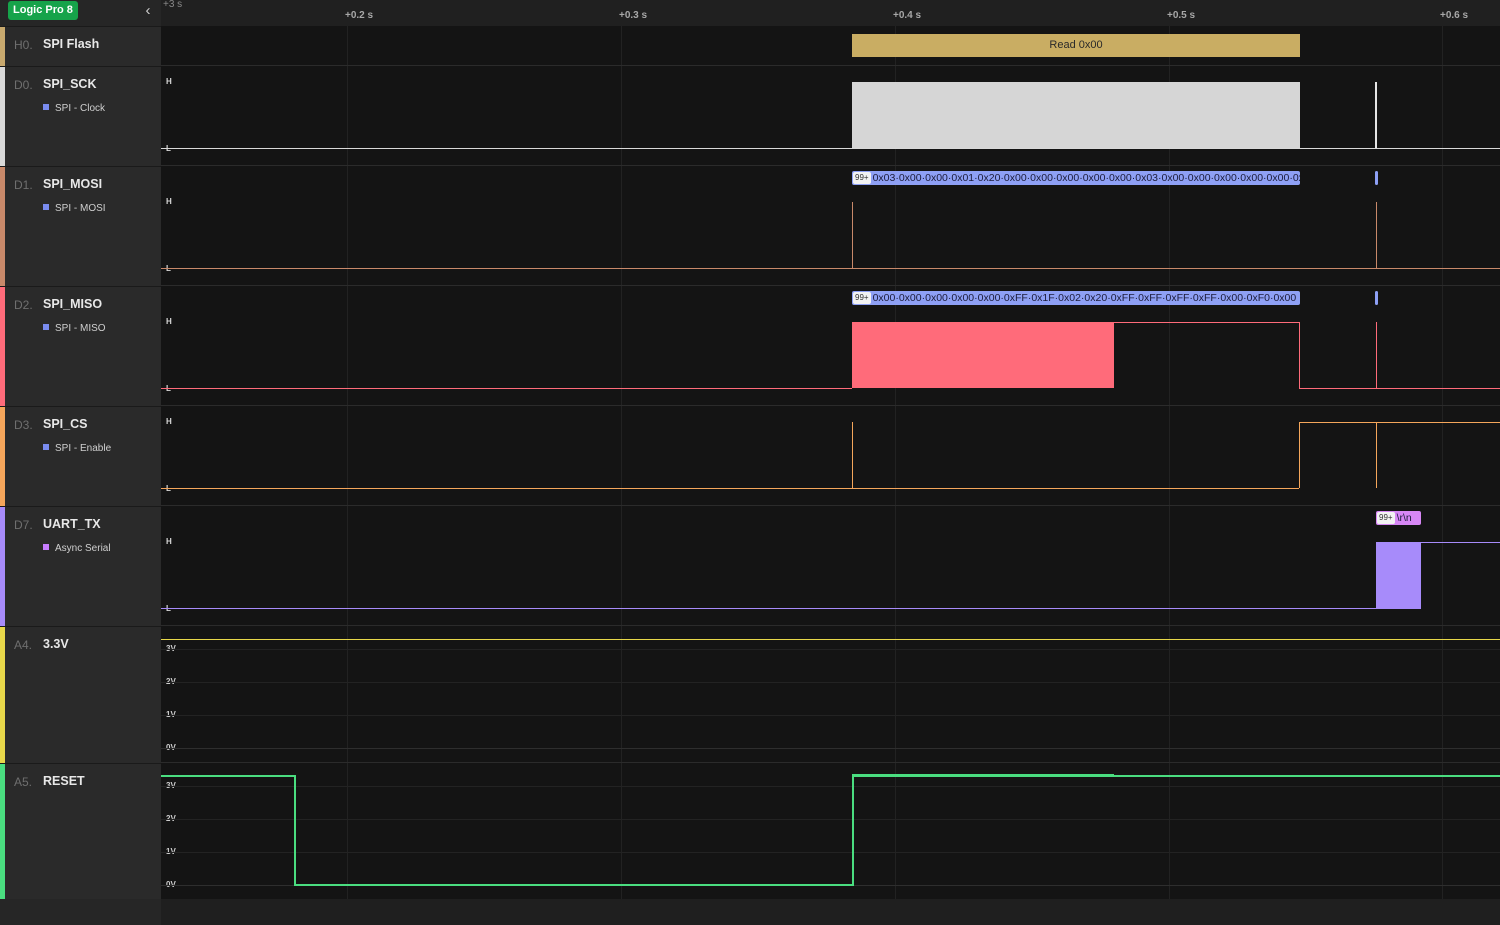 The height and width of the screenshot is (925, 1500). I want to click on analyzer-name: SPI - MOSI, so click(80, 208).